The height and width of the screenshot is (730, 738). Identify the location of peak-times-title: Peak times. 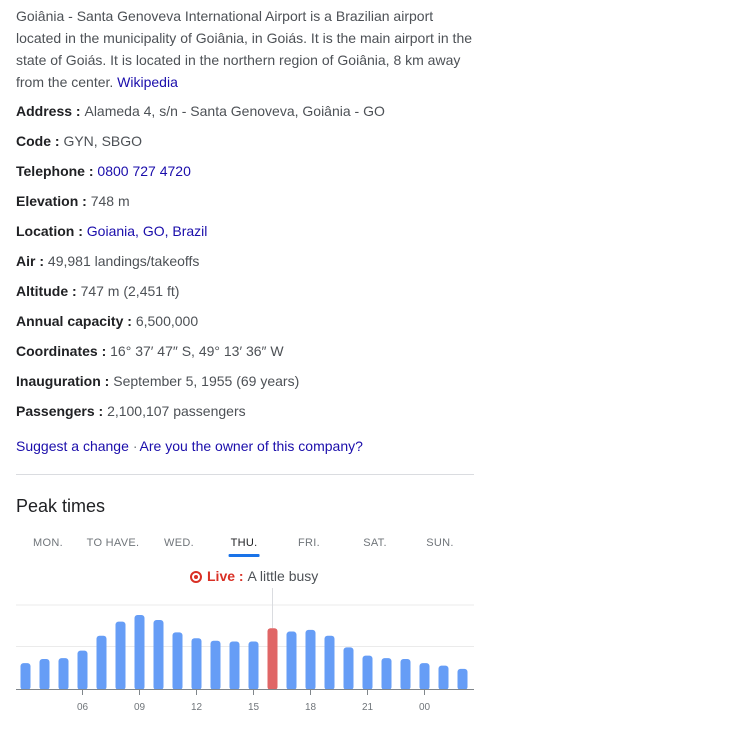
(61, 506).